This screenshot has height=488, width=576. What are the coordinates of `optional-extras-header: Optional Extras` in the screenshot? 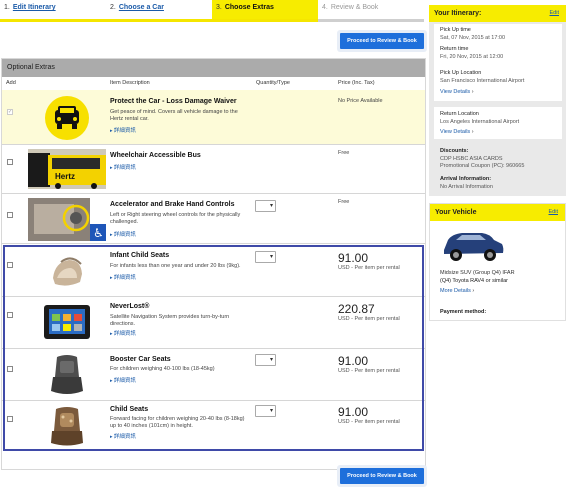 It's located at (213, 68).